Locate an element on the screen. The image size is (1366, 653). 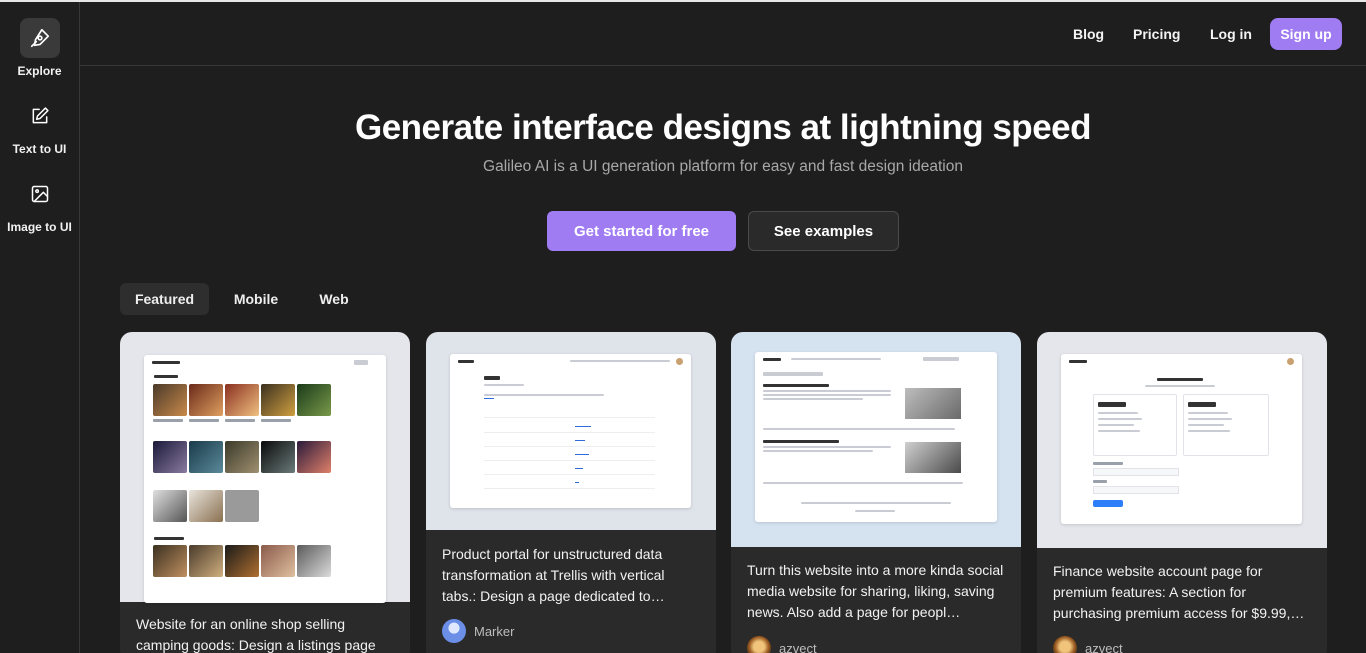
sidebar-item-label: Explore is located at coordinates (39, 71).